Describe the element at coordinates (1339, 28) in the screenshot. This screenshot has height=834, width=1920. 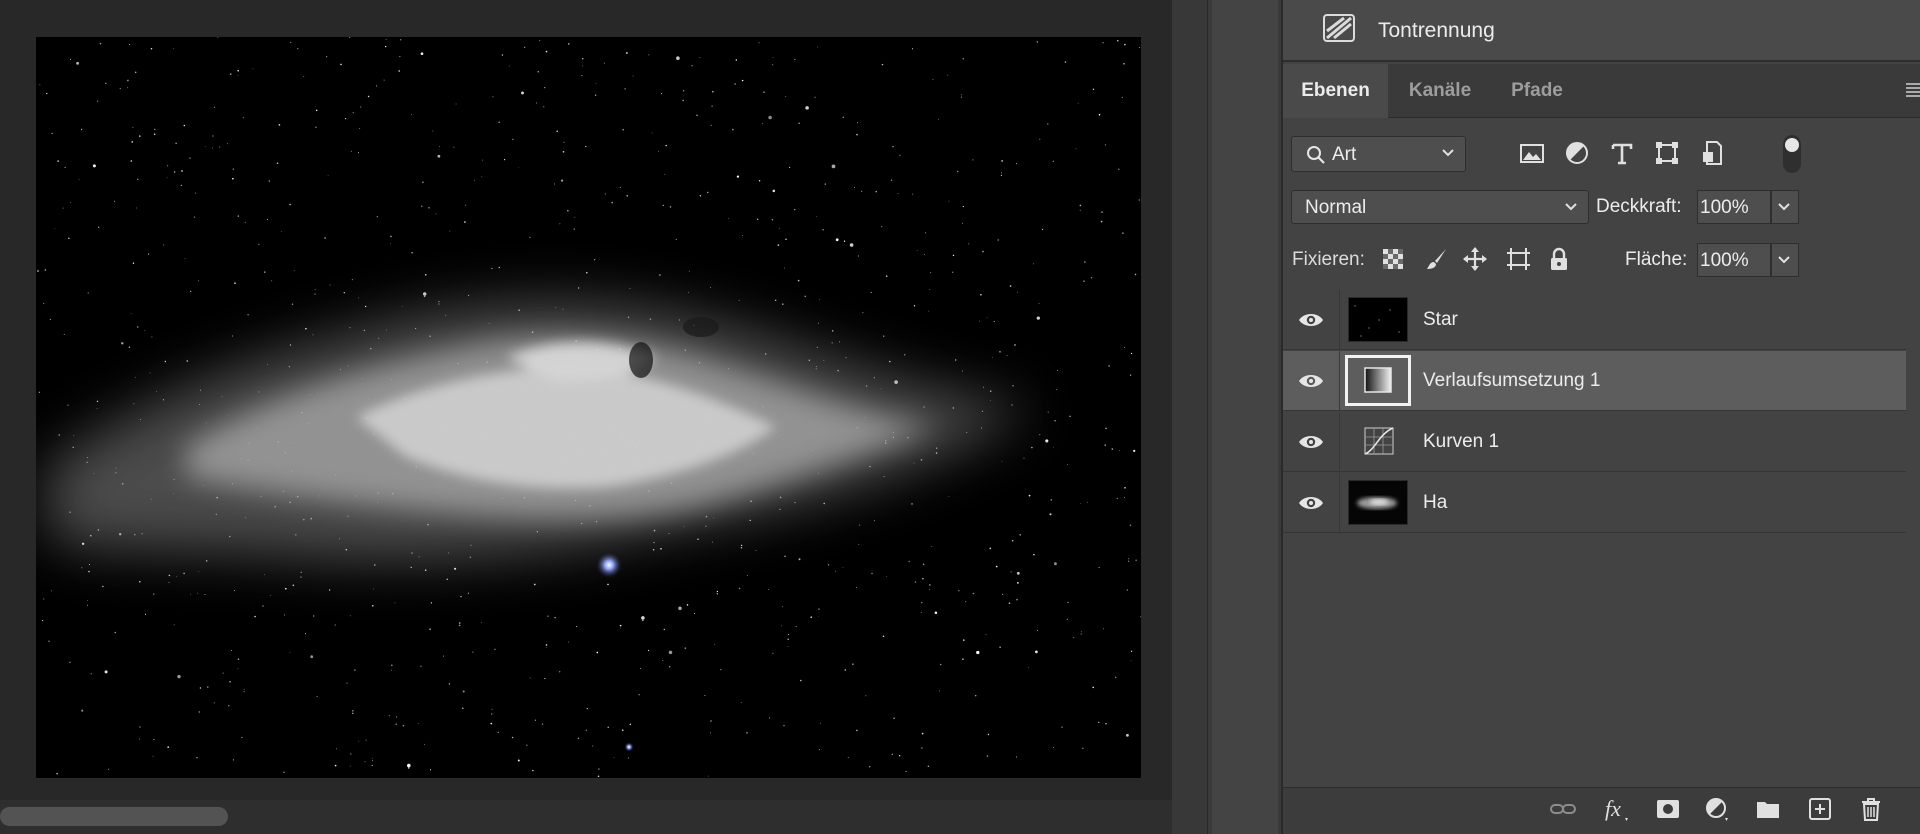
I see `posterize-icon` at that location.